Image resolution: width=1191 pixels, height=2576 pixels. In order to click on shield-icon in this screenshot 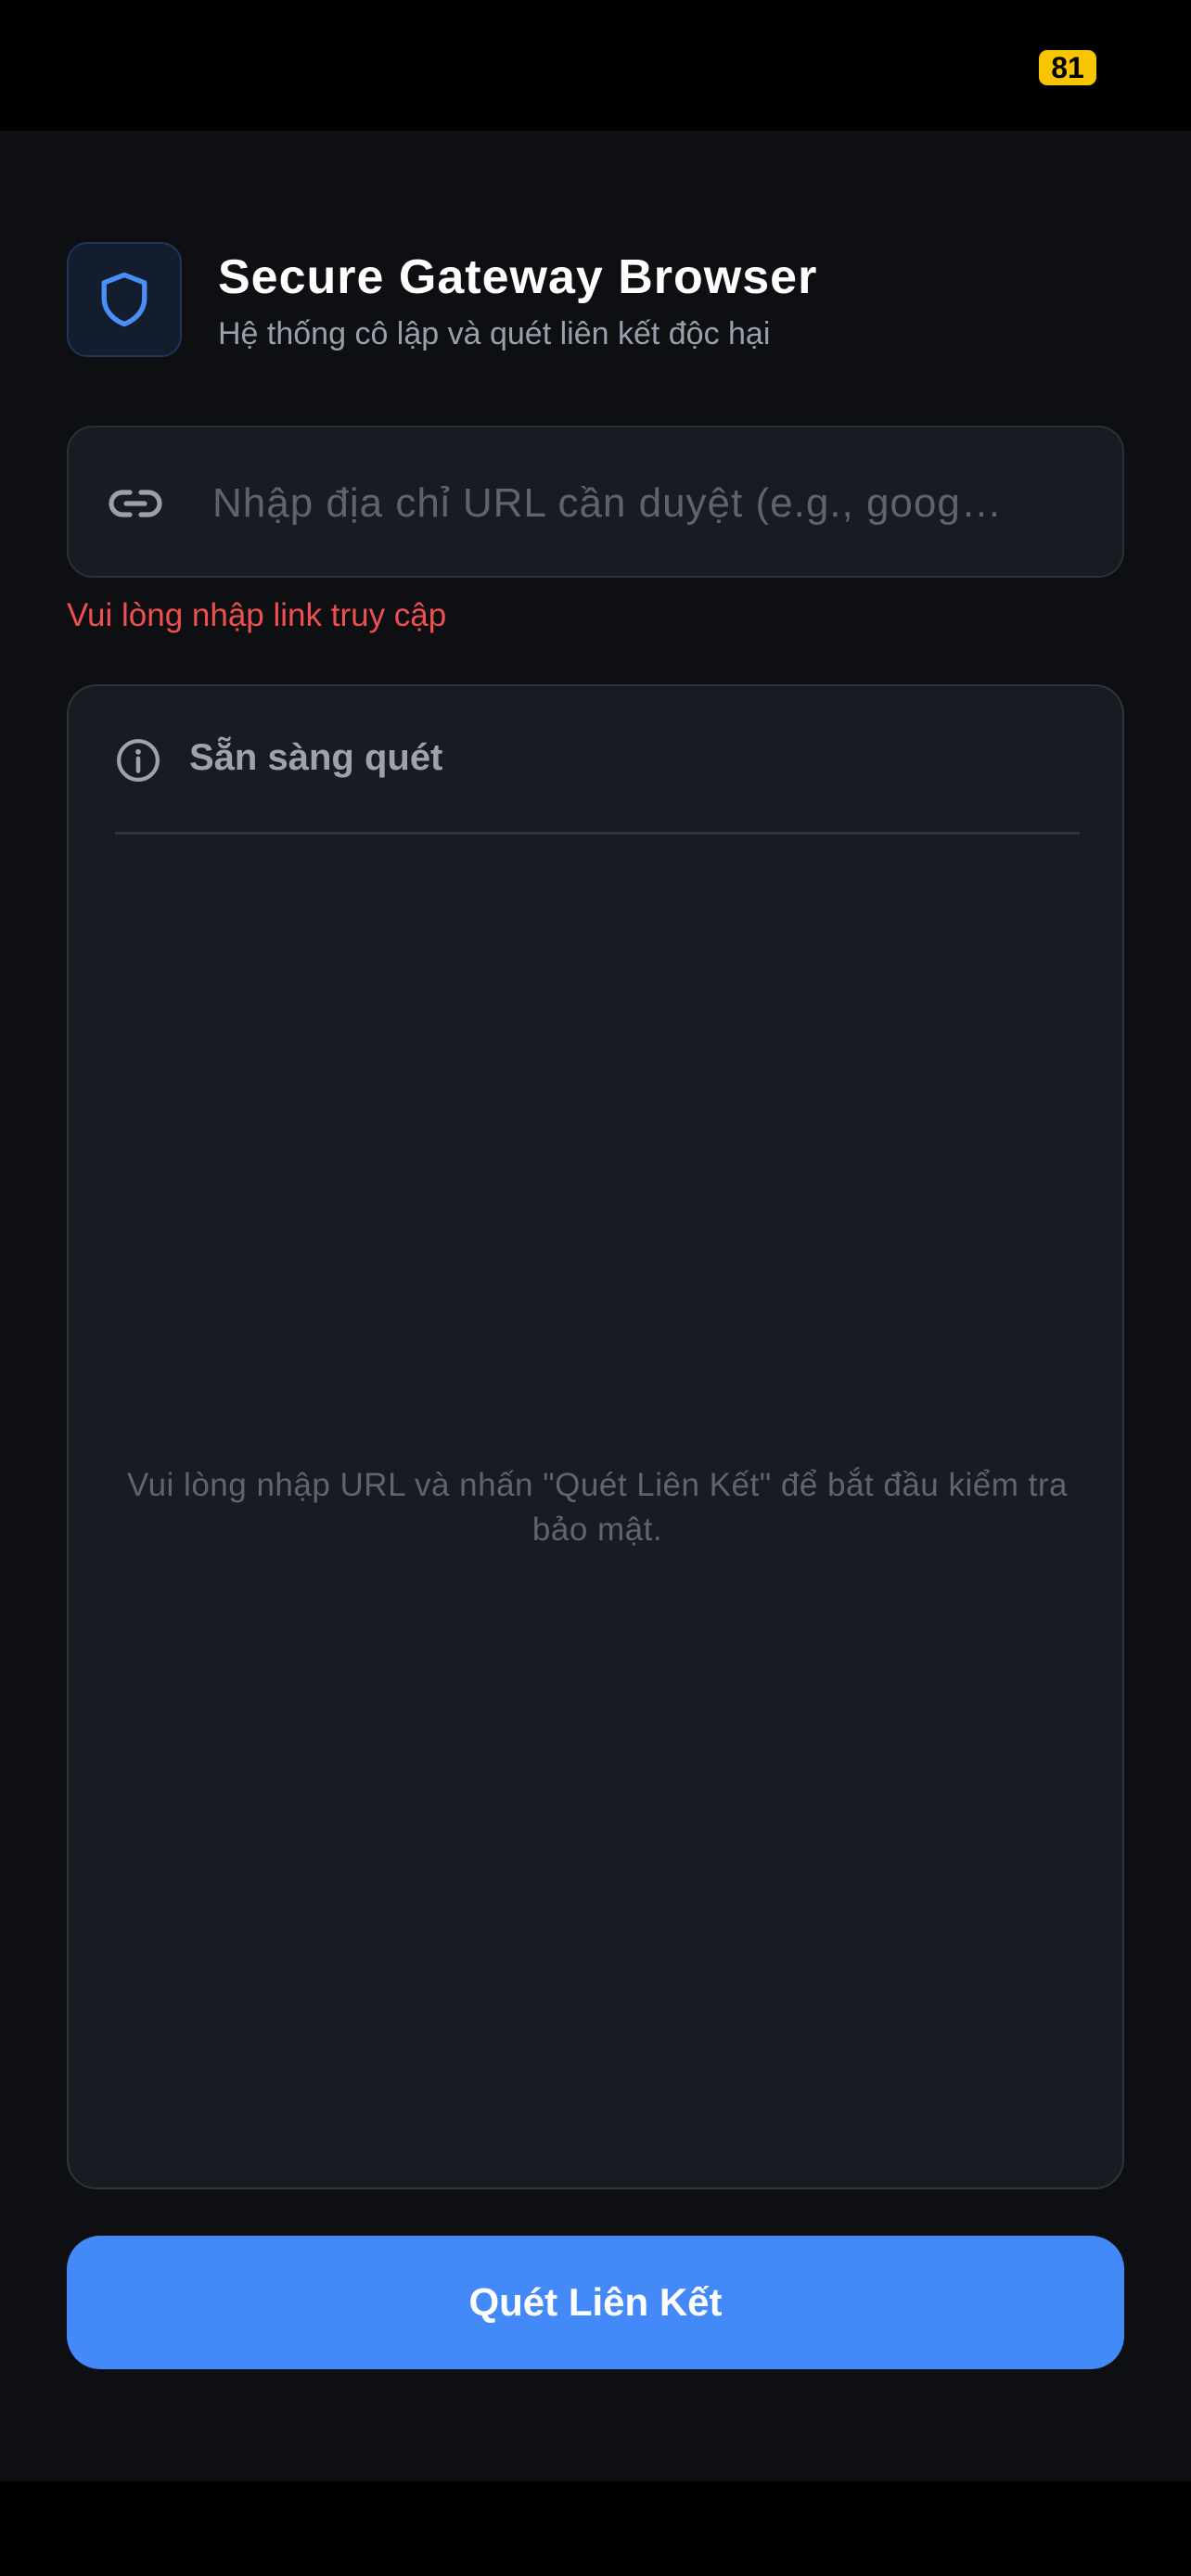, I will do `click(124, 299)`.